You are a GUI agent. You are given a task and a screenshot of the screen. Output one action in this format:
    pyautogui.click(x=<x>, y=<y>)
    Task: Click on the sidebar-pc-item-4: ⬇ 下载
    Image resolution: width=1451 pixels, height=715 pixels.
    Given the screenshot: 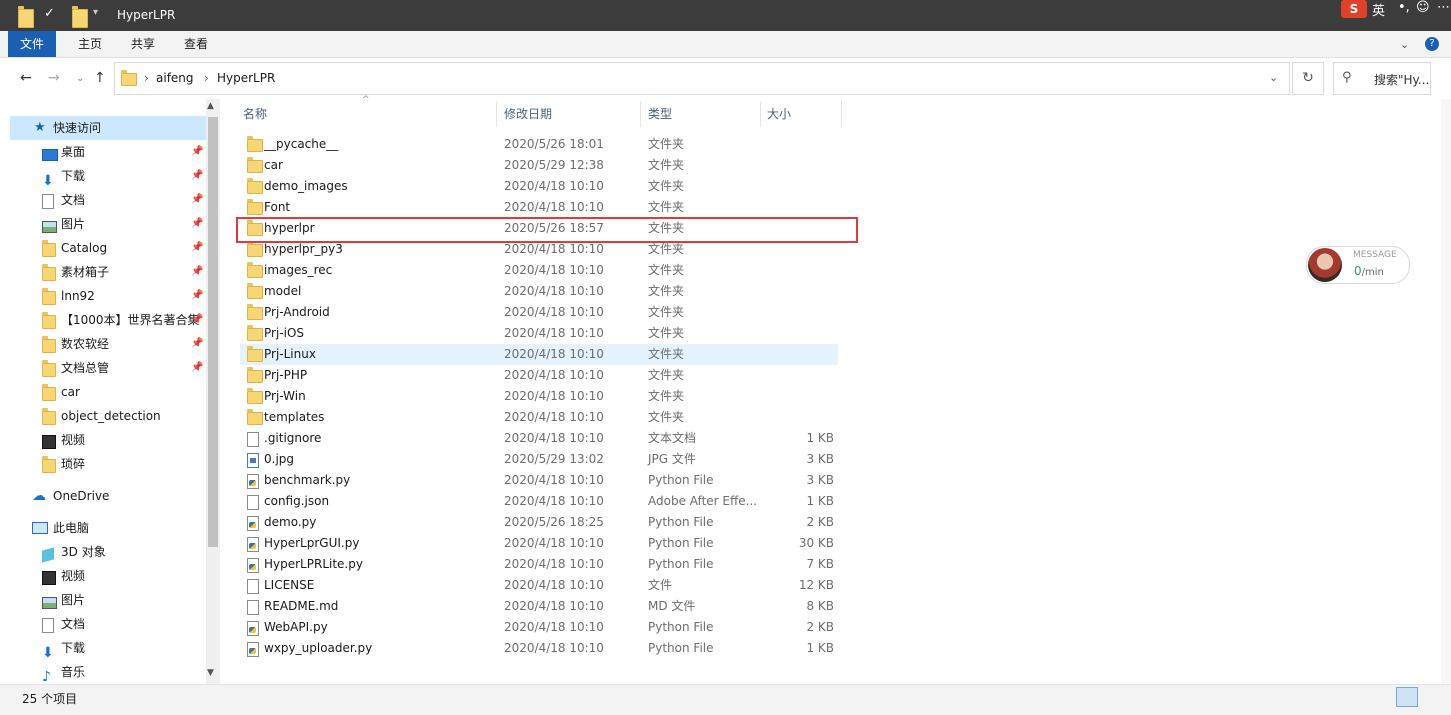 What is the action you would take?
    pyautogui.click(x=108, y=648)
    